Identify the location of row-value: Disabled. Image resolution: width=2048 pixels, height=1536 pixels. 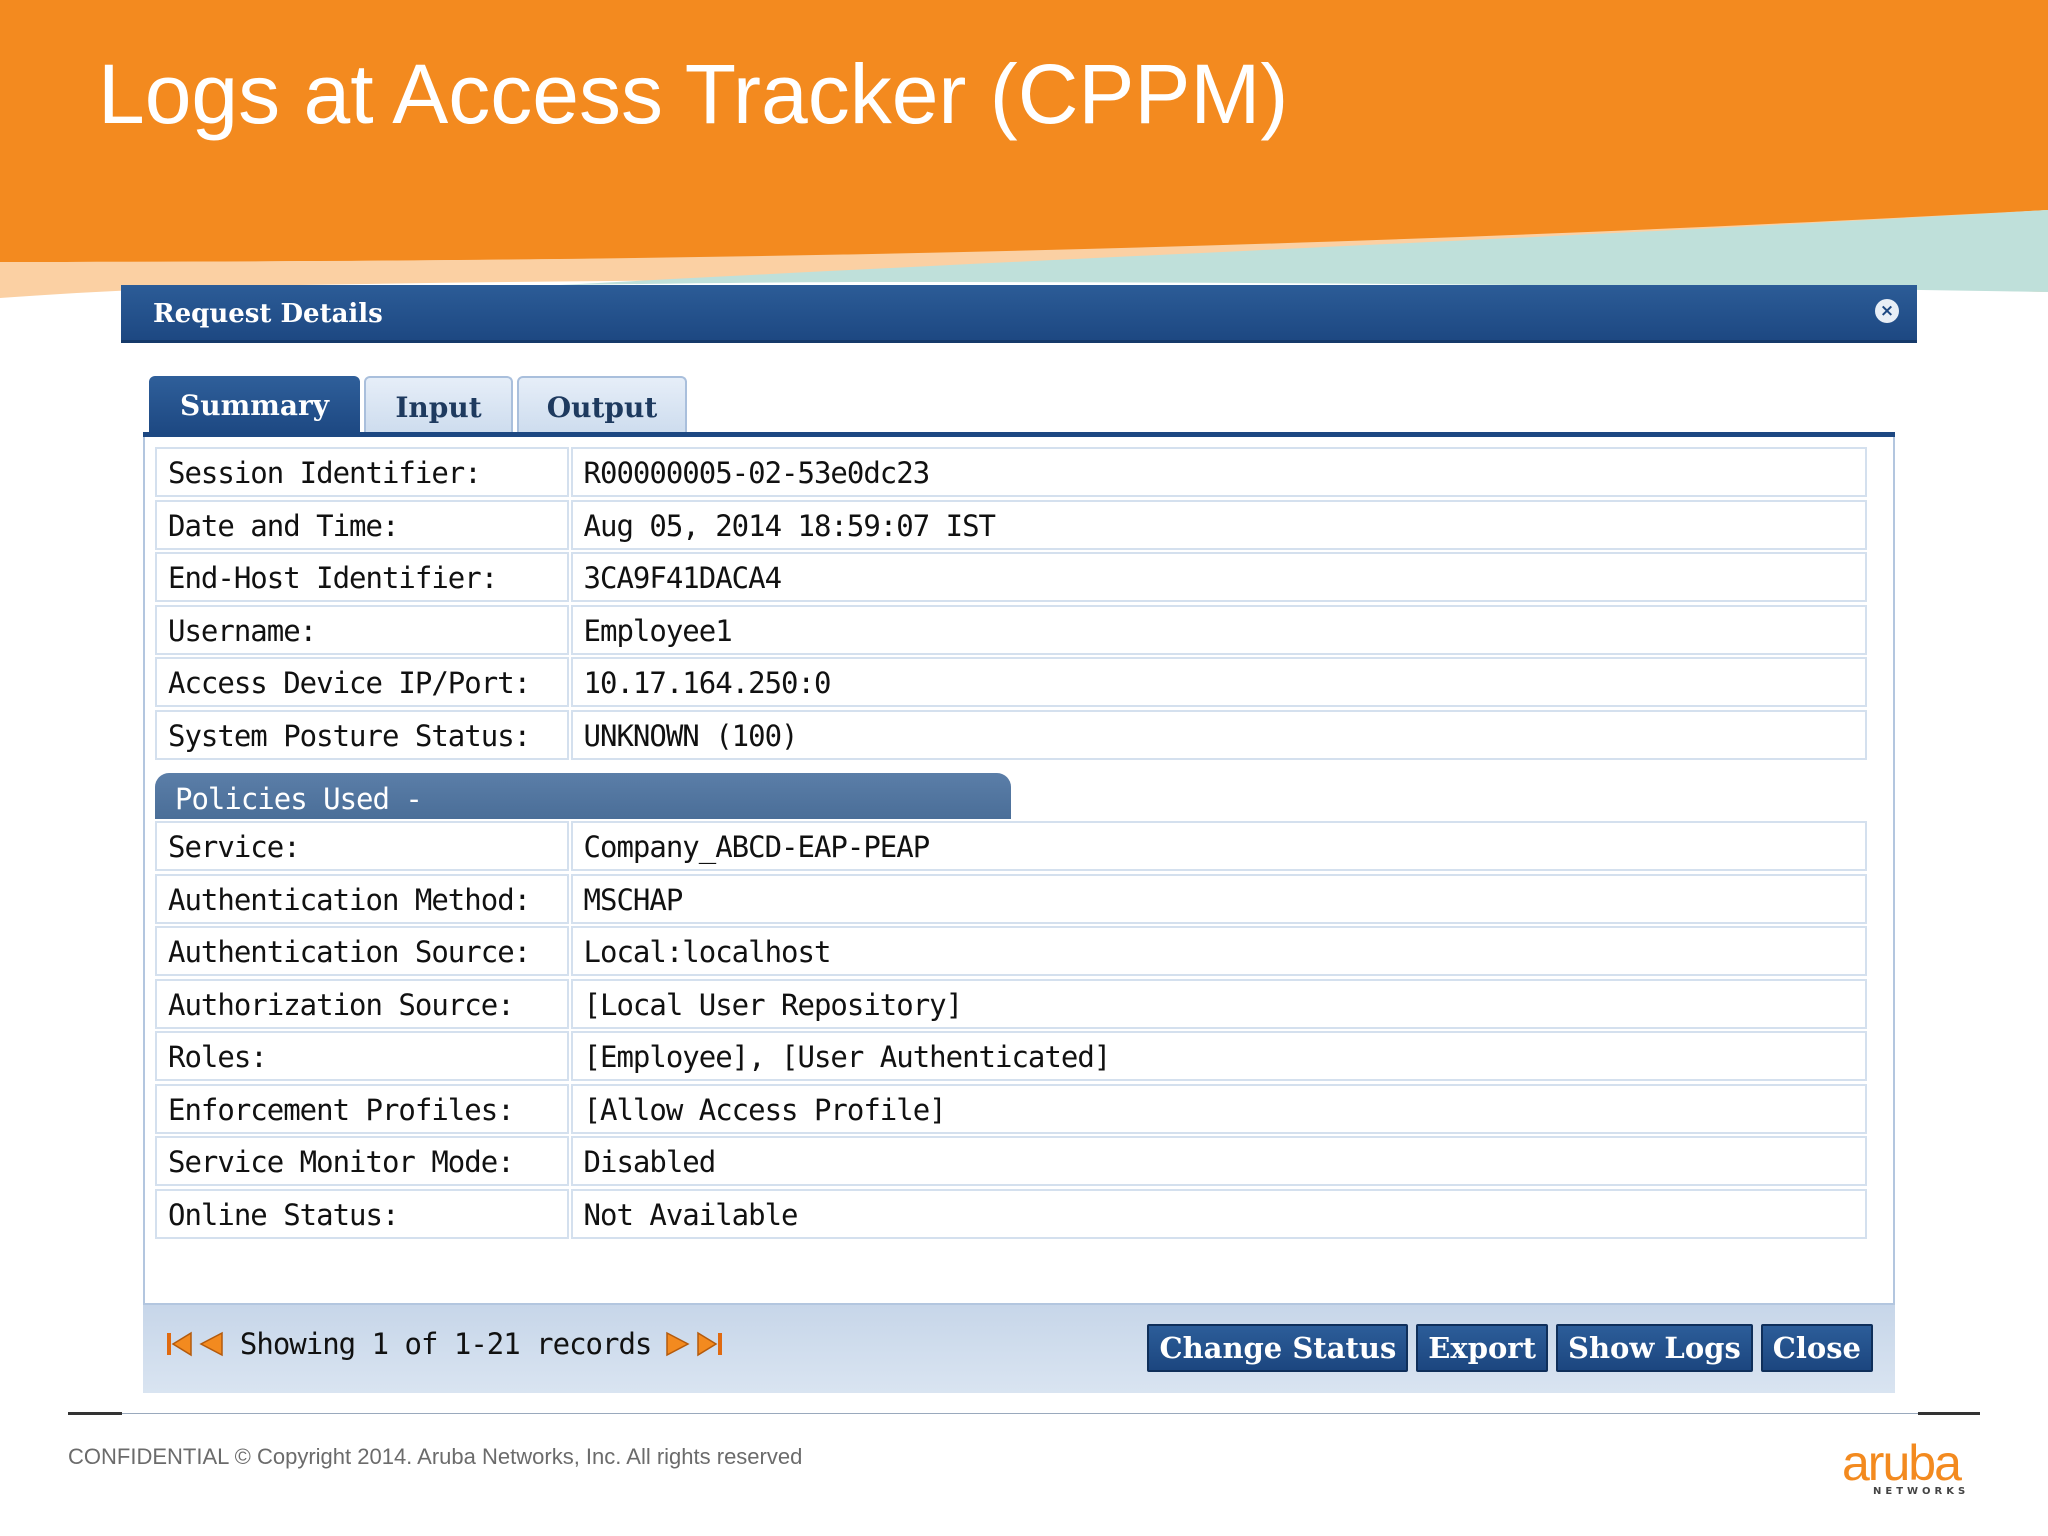
(1218, 1161).